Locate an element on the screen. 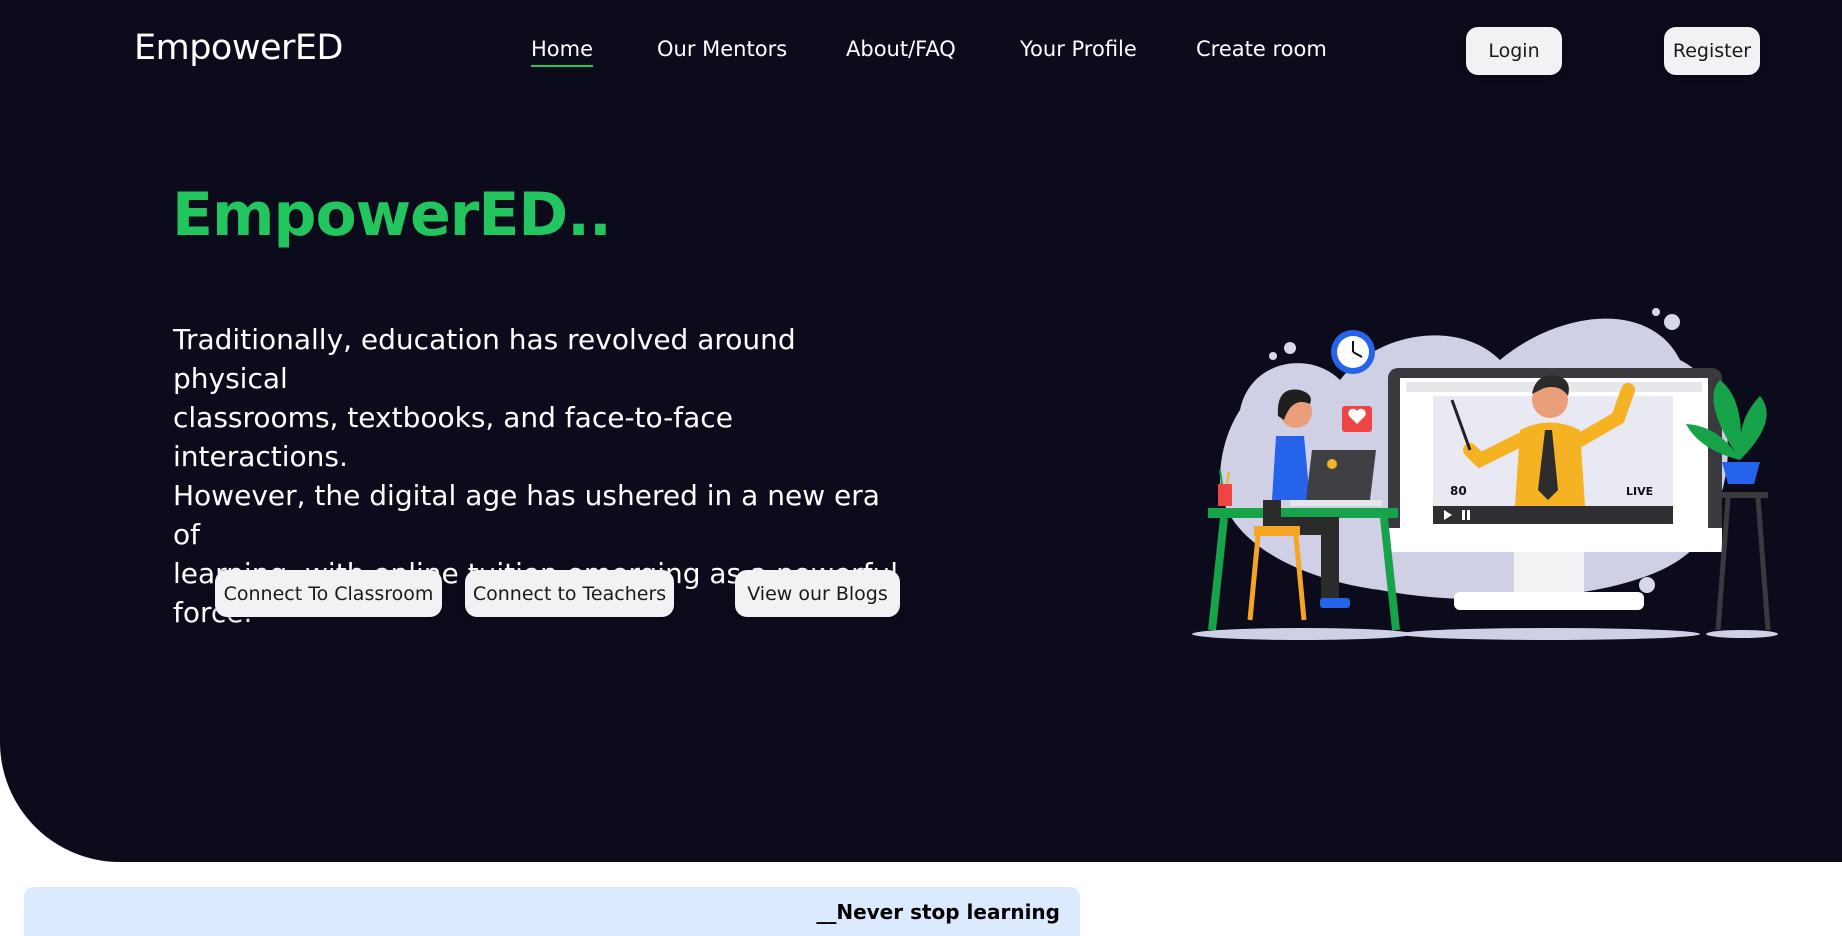 The width and height of the screenshot is (1842, 936). nav-your-profile: Your Profile is located at coordinates (1078, 49).